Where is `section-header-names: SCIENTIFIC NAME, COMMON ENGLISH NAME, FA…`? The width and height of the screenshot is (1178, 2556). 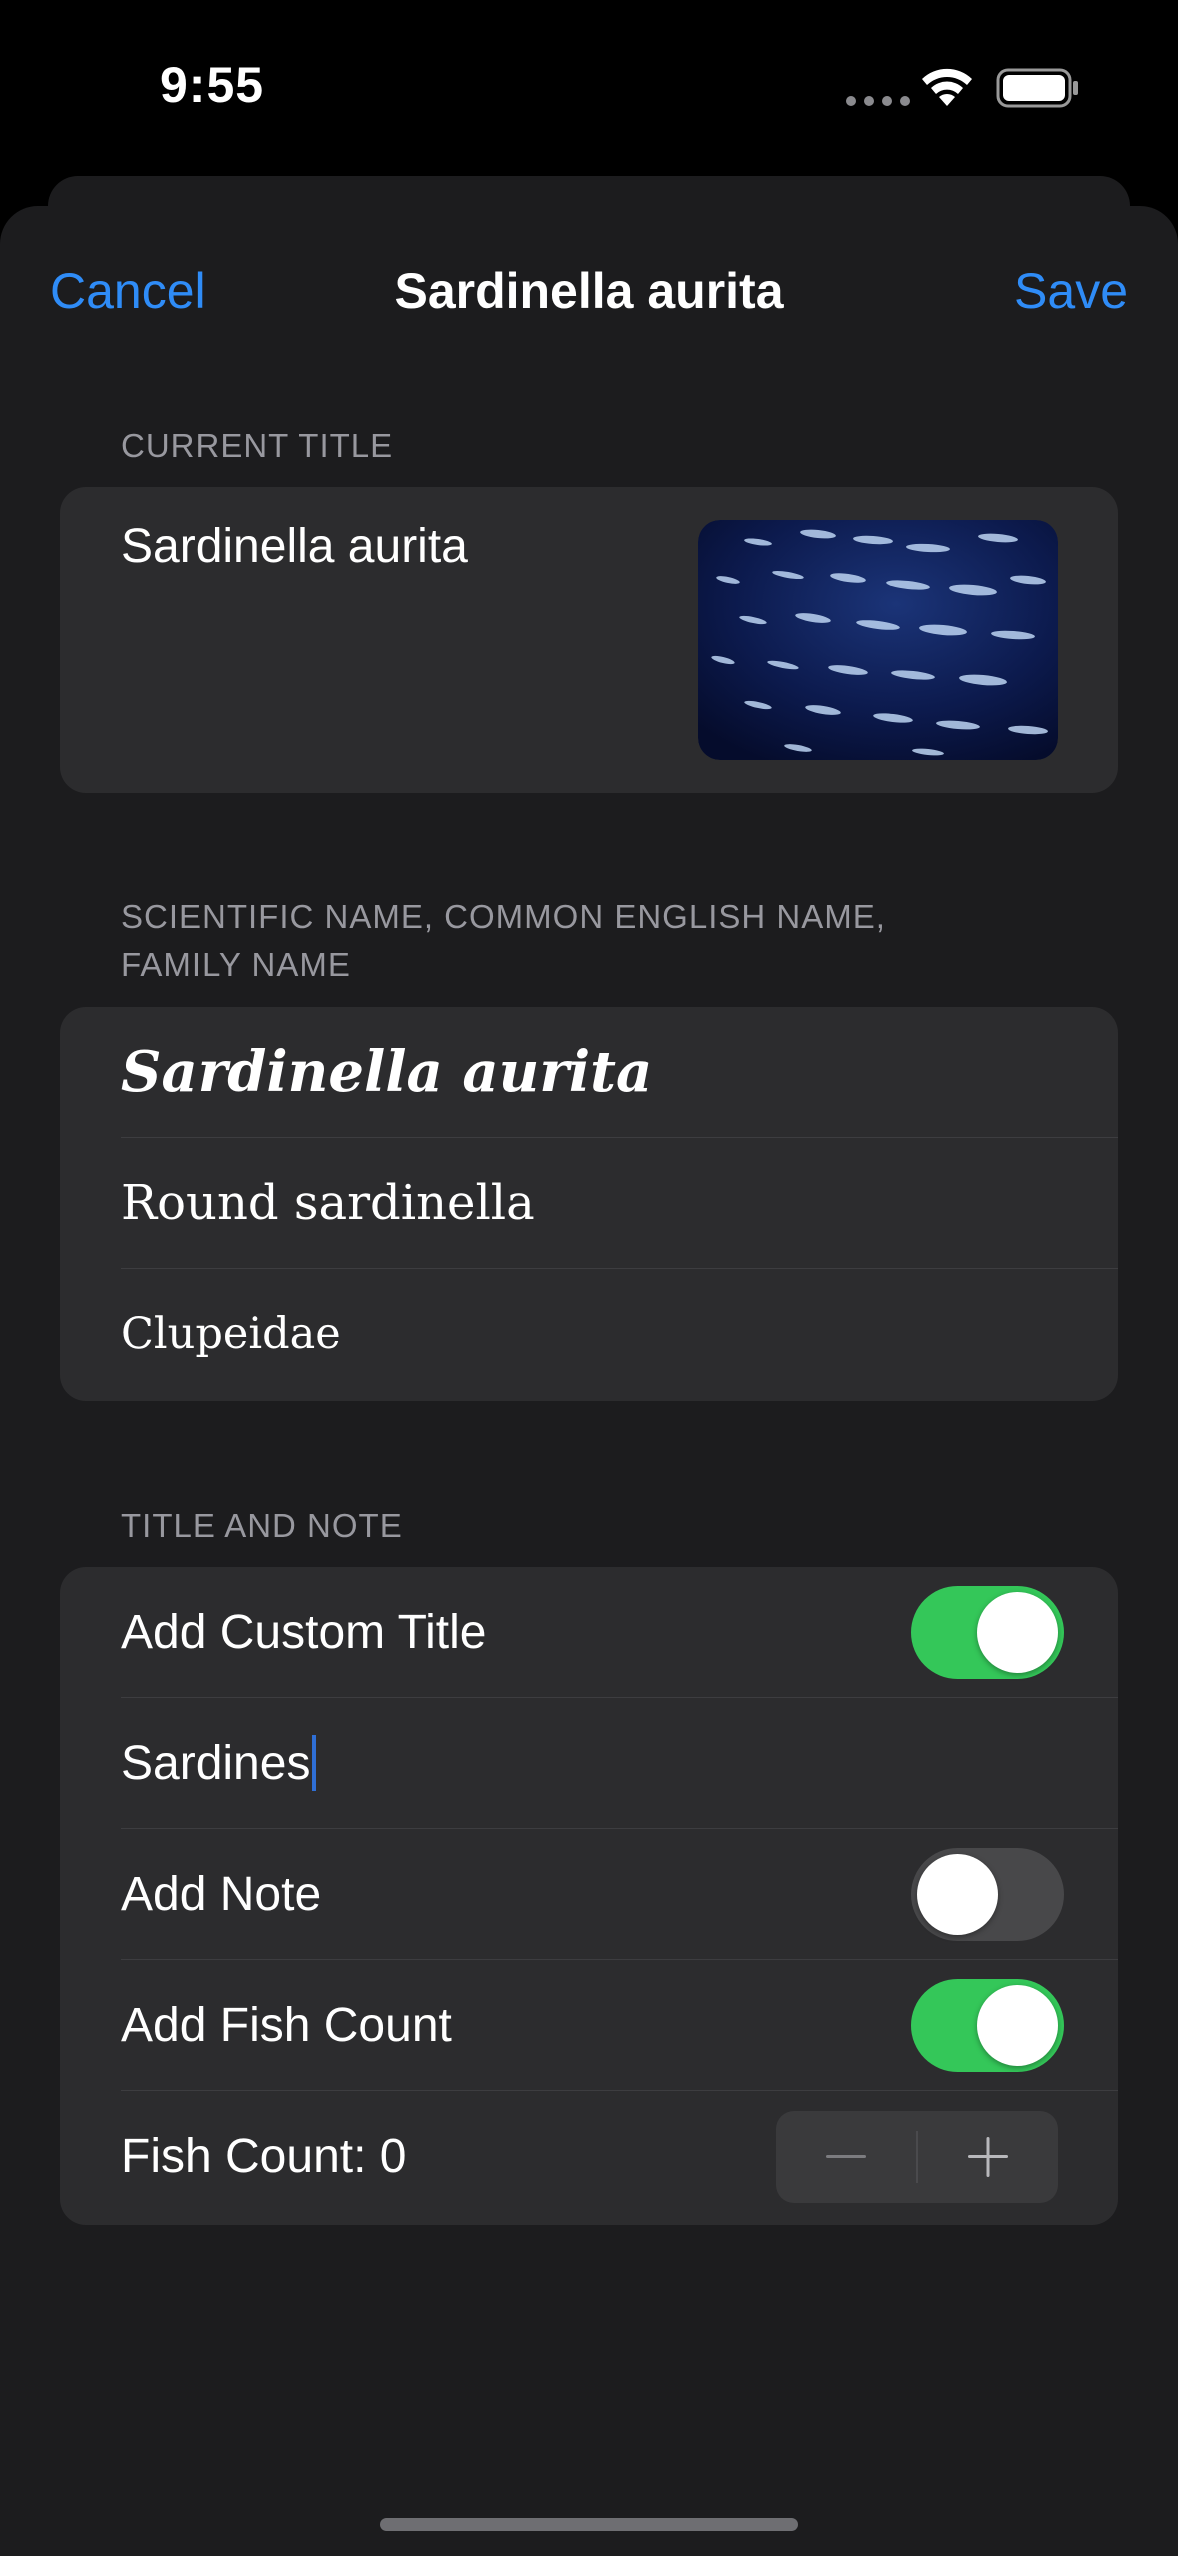
section-header-names: SCIENTIFIC NAME, COMMON ENGLISH NAME, FA… is located at coordinates (503, 941).